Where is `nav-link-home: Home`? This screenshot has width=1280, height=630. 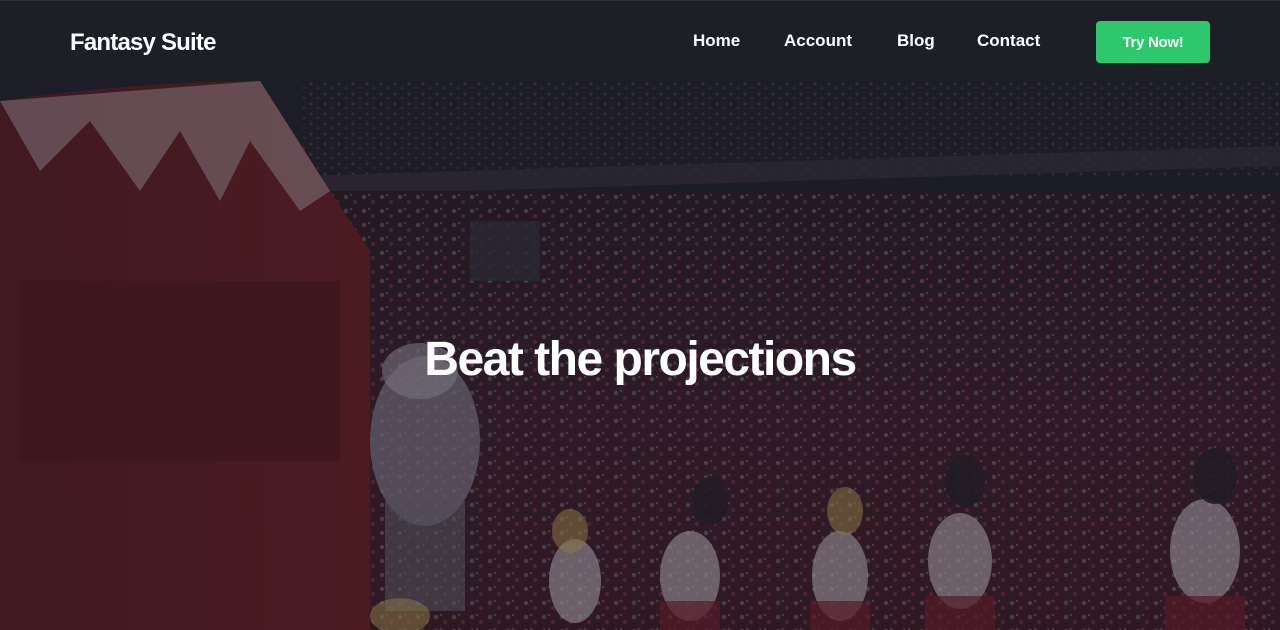 nav-link-home: Home is located at coordinates (716, 41).